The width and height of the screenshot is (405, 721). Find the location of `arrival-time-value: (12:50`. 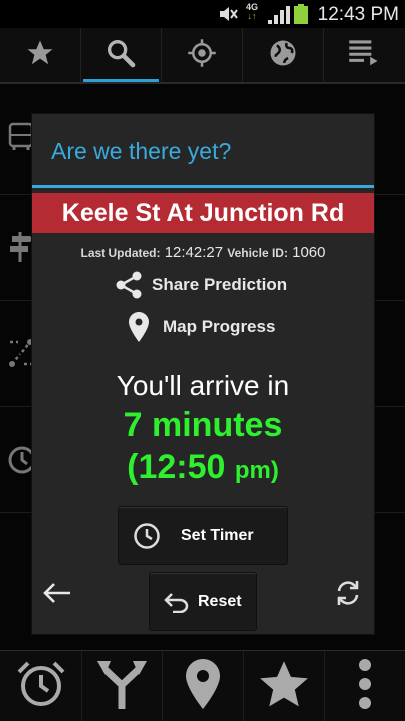

arrival-time-value: (12:50 is located at coordinates (176, 467).